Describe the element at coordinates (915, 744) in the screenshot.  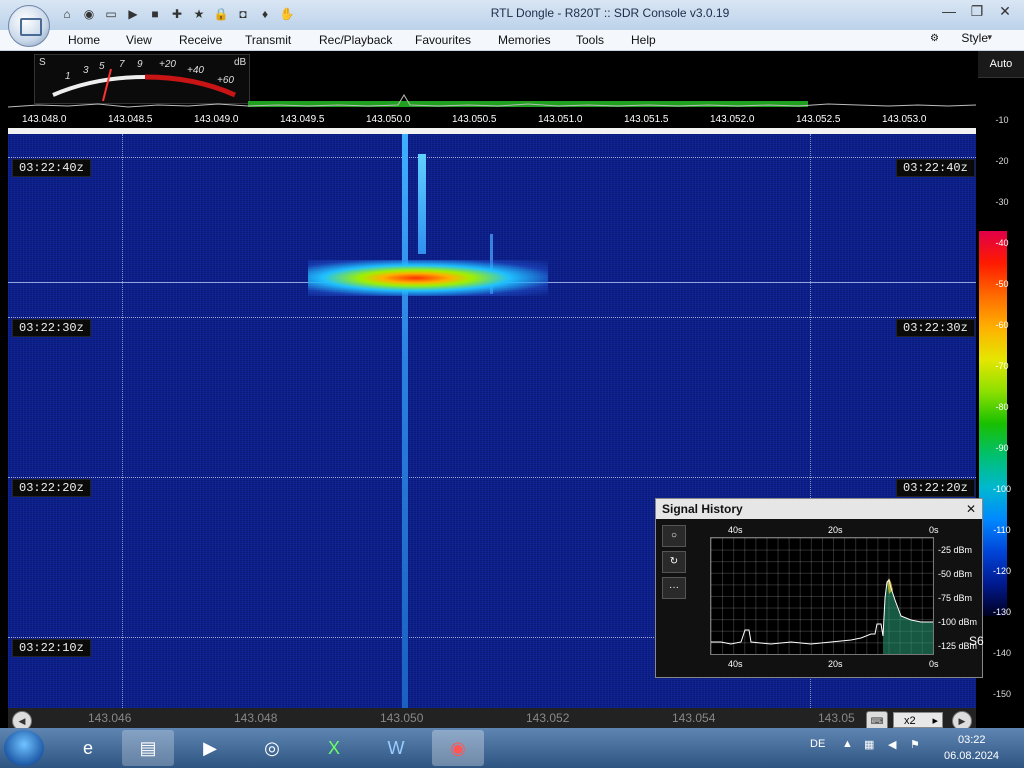
I see `action-center-icon: ⚑` at that location.